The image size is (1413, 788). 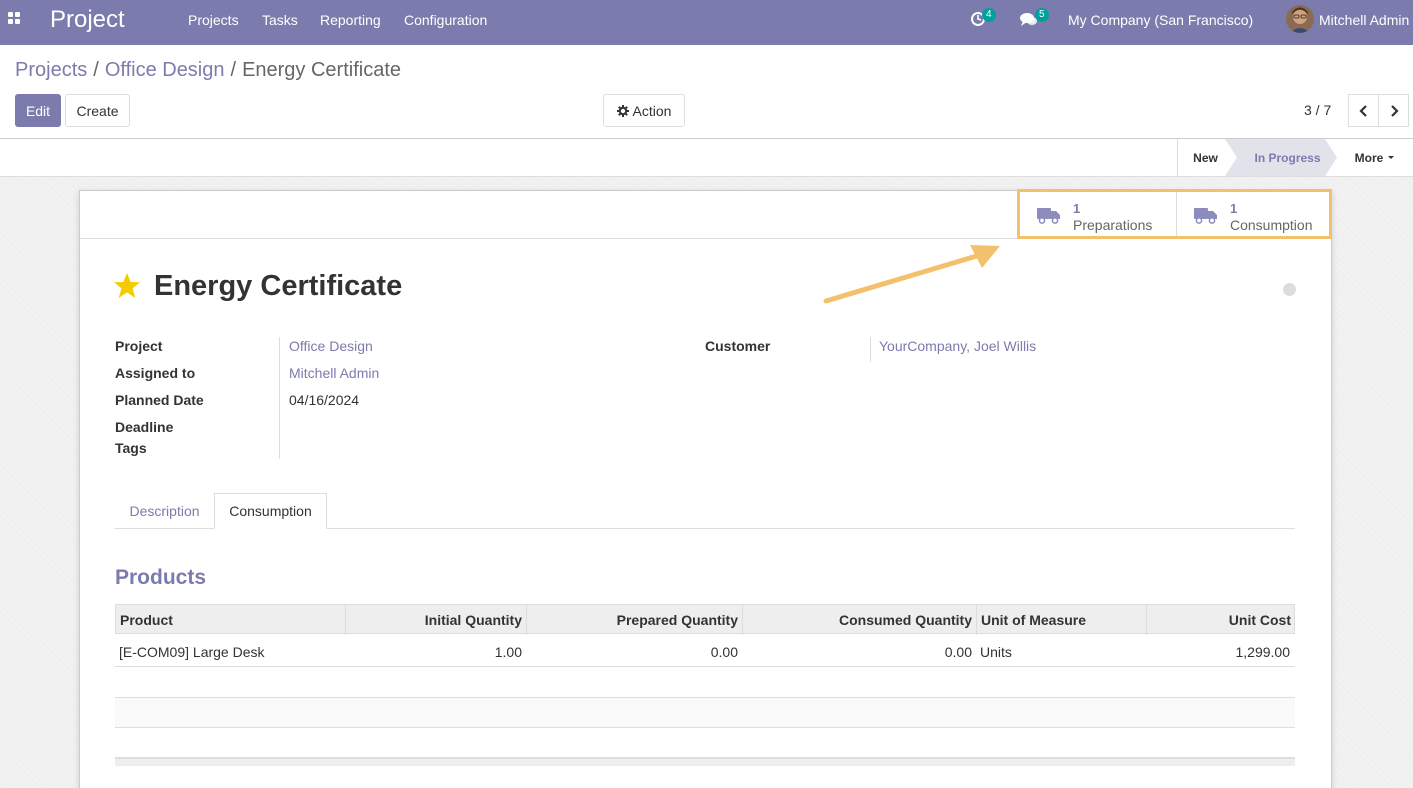 I want to click on cell-prepared-quantity: 0.00, so click(x=724, y=652).